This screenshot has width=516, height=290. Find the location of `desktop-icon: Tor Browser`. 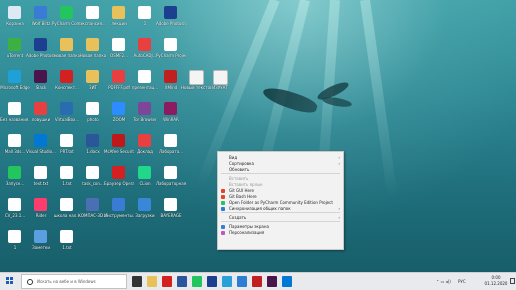

desktop-icon: Tor Browser is located at coordinates (145, 114).